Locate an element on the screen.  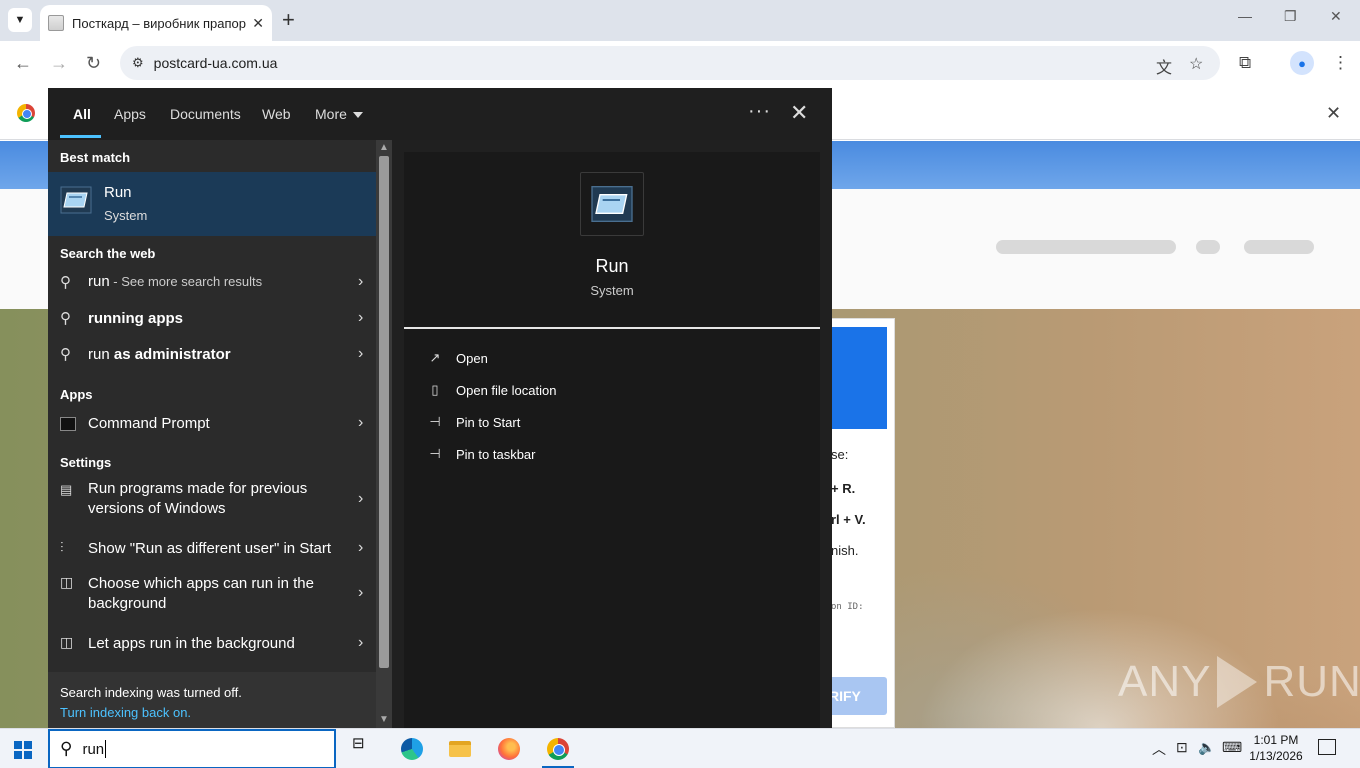
activity-icon: ◫ is located at coordinates (67, 582).